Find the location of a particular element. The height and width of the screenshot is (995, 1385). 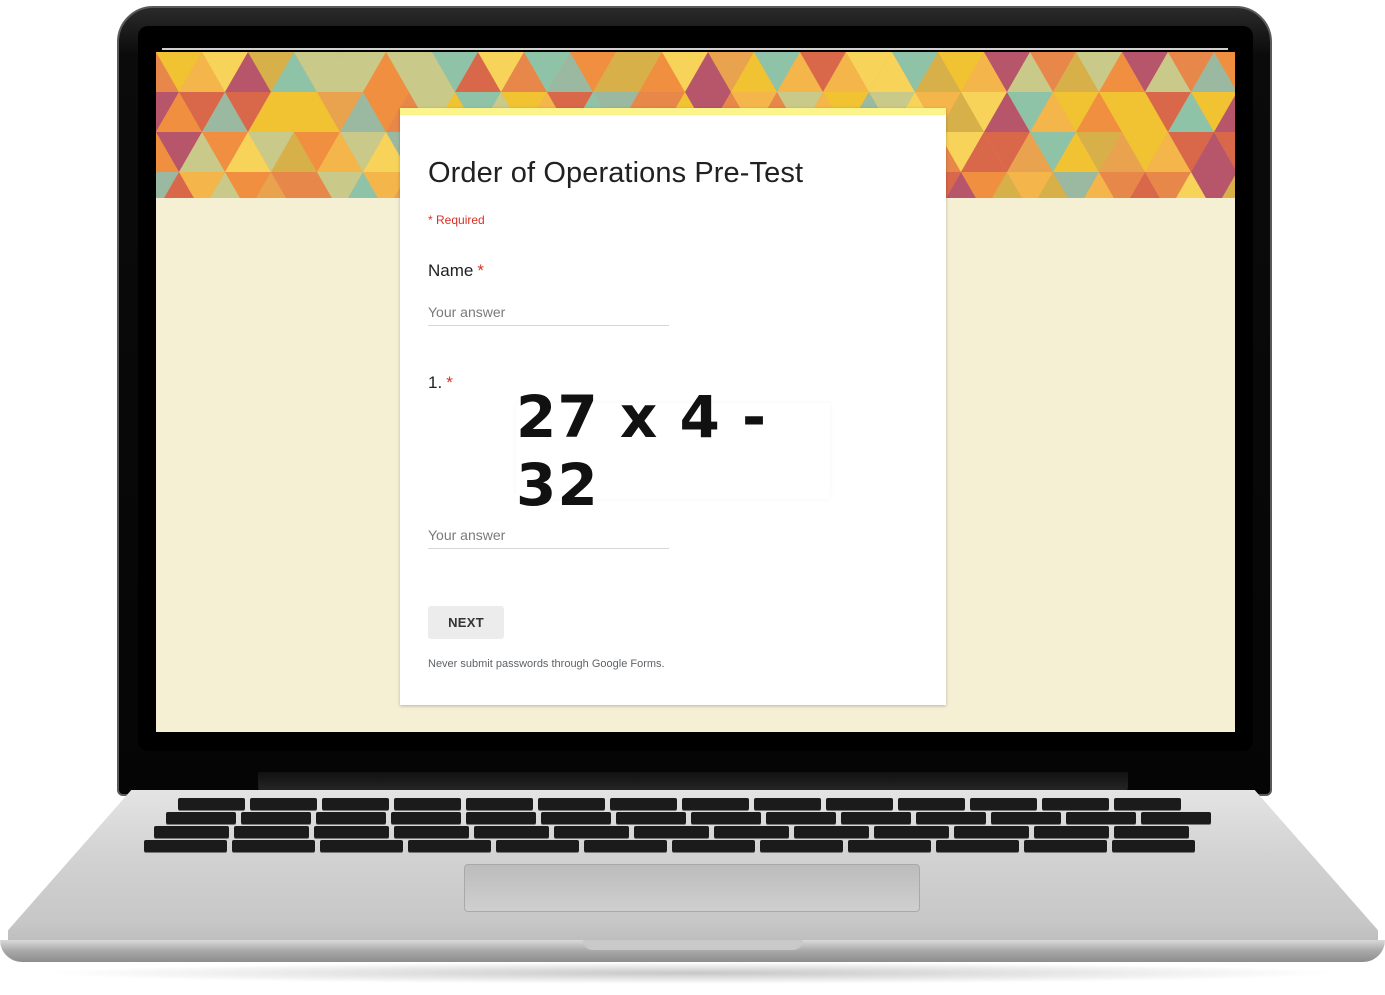

browser-top-edge is located at coordinates (695, 49).